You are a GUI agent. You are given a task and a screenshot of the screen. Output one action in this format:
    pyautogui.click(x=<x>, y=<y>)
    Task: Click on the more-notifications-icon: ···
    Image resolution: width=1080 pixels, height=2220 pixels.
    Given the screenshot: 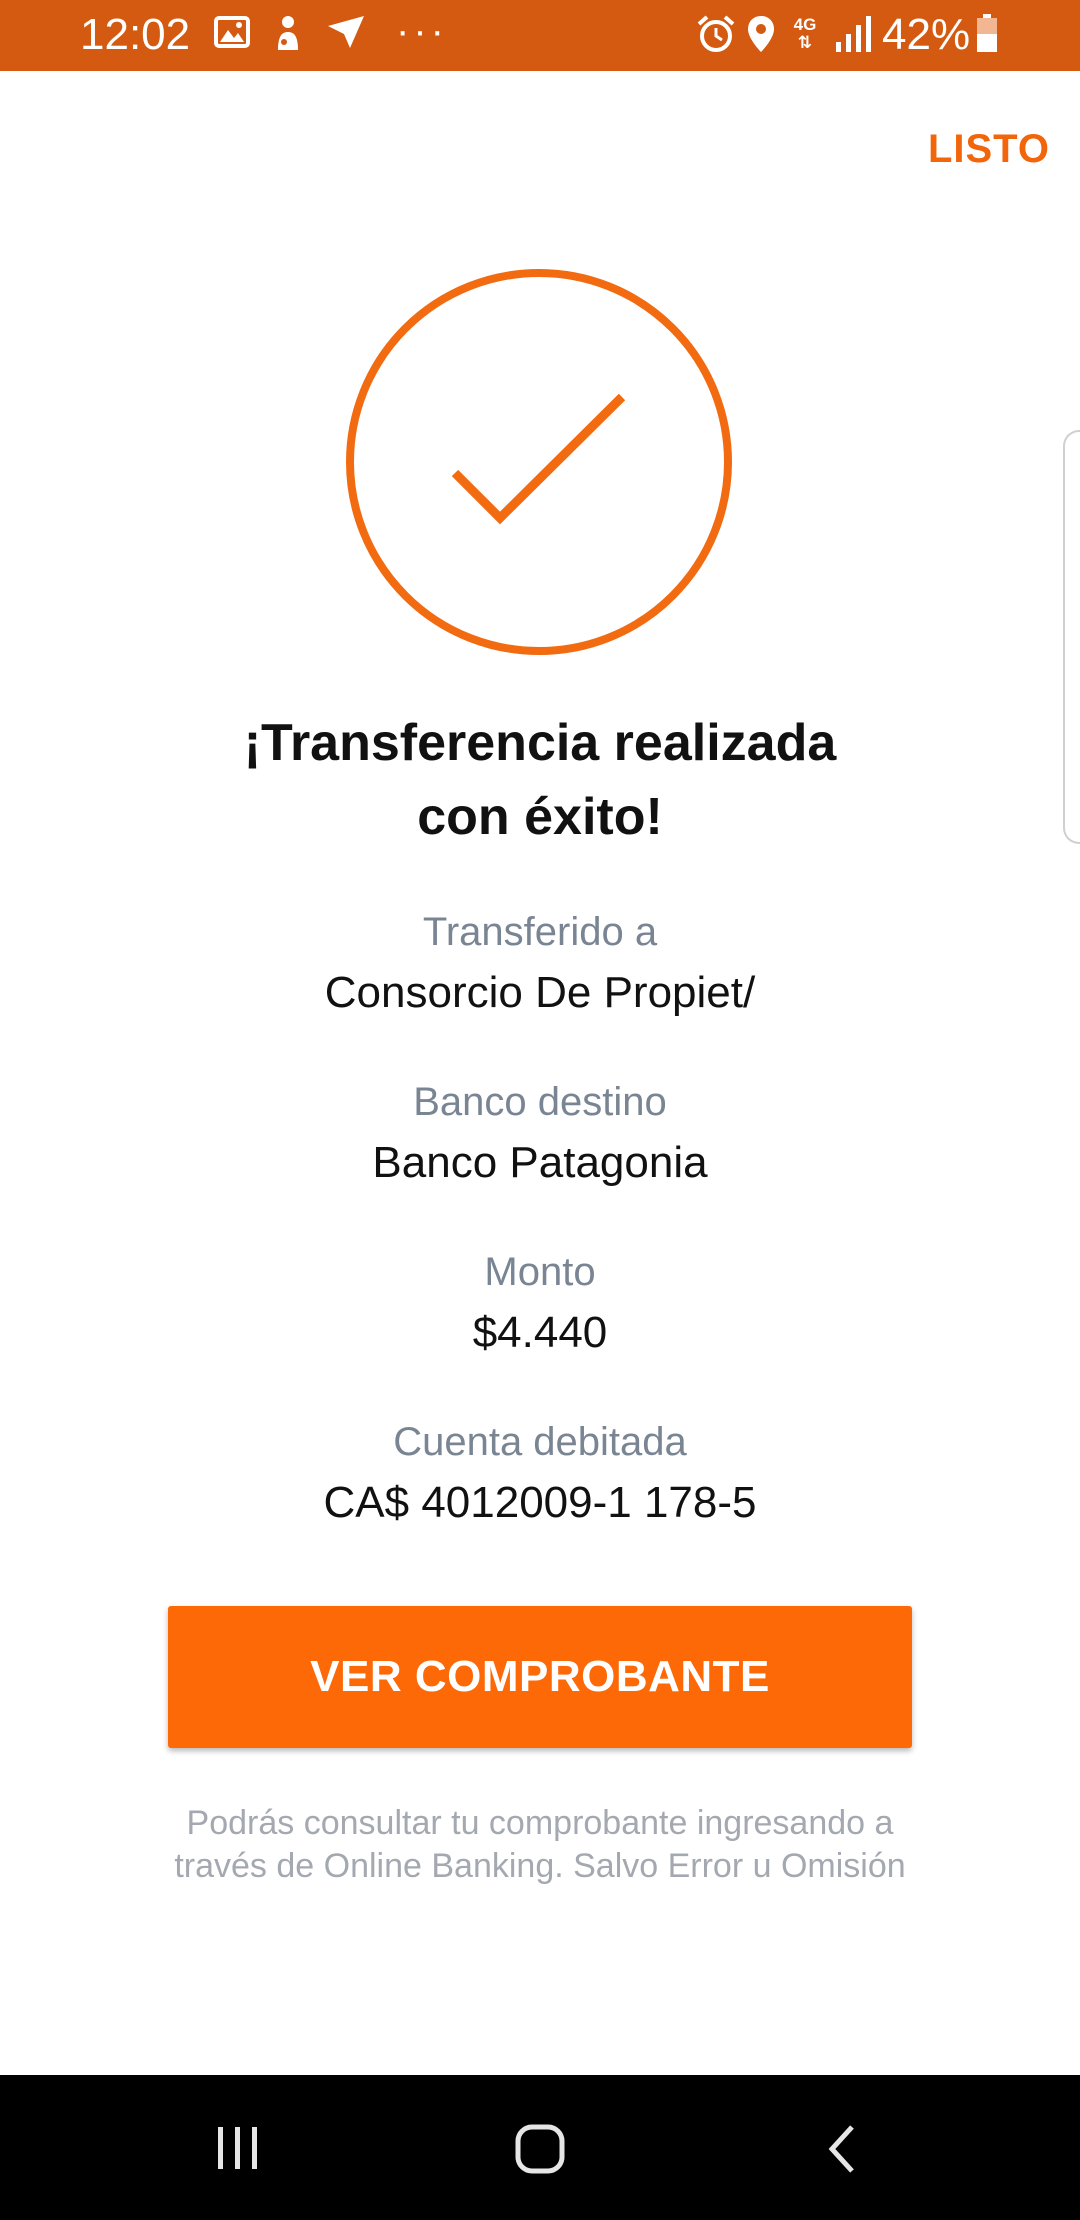 What is the action you would take?
    pyautogui.click(x=422, y=31)
    